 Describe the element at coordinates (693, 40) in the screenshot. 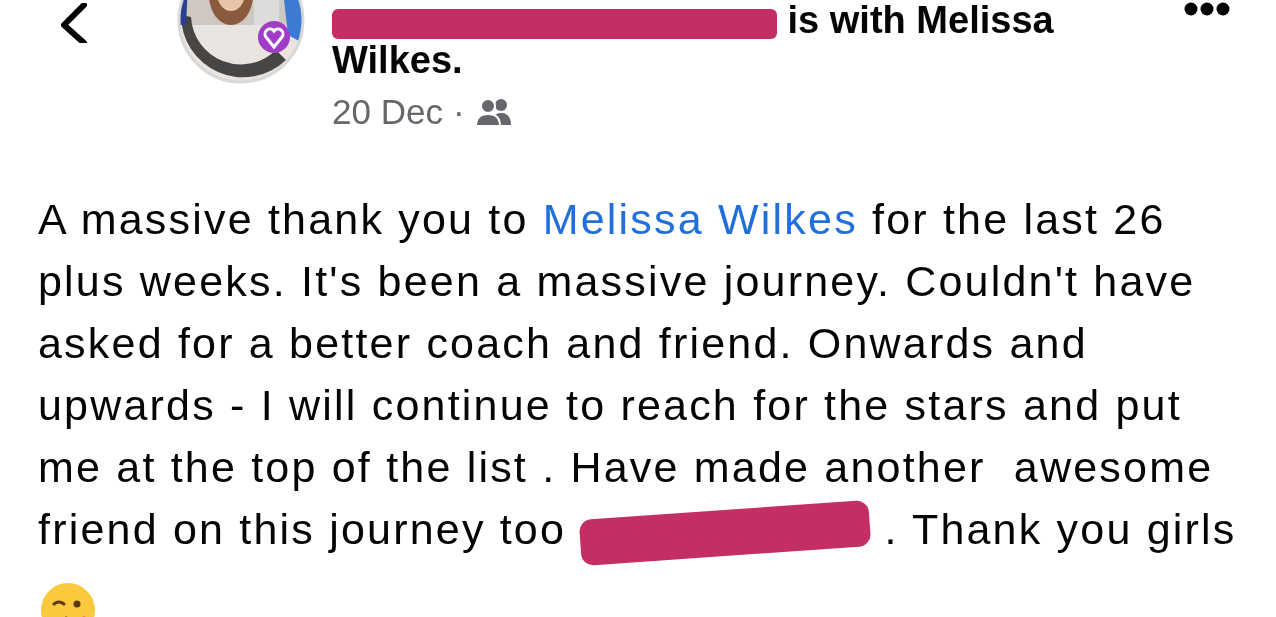

I see `post-author-line: is with Melissa Wilkes.` at that location.